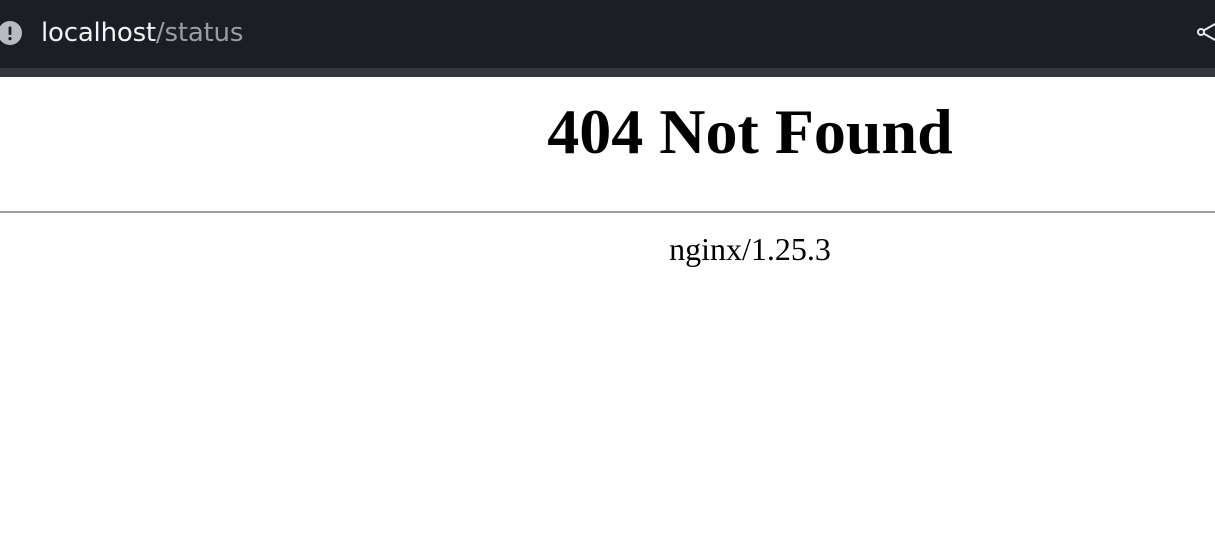 Image resolution: width=1215 pixels, height=541 pixels. What do you see at coordinates (199, 33) in the screenshot?
I see `url-path: /status` at bounding box center [199, 33].